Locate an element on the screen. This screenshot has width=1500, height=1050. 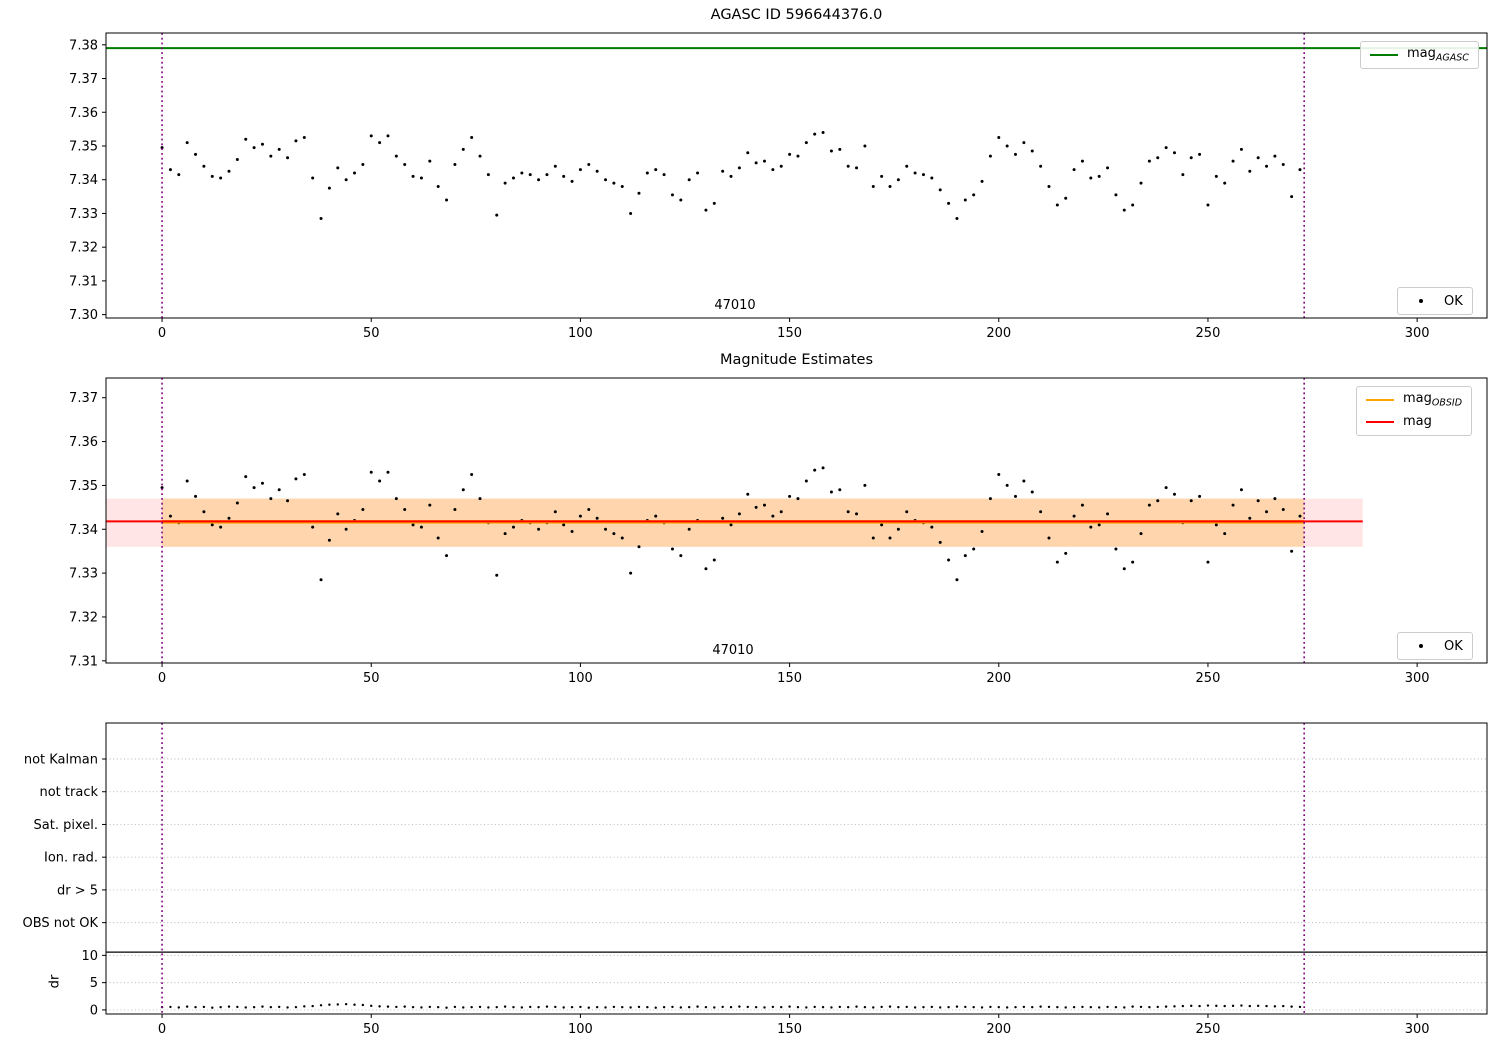
top-plot-title: AGASC ID 596644376.0 is located at coordinates (796, 15).